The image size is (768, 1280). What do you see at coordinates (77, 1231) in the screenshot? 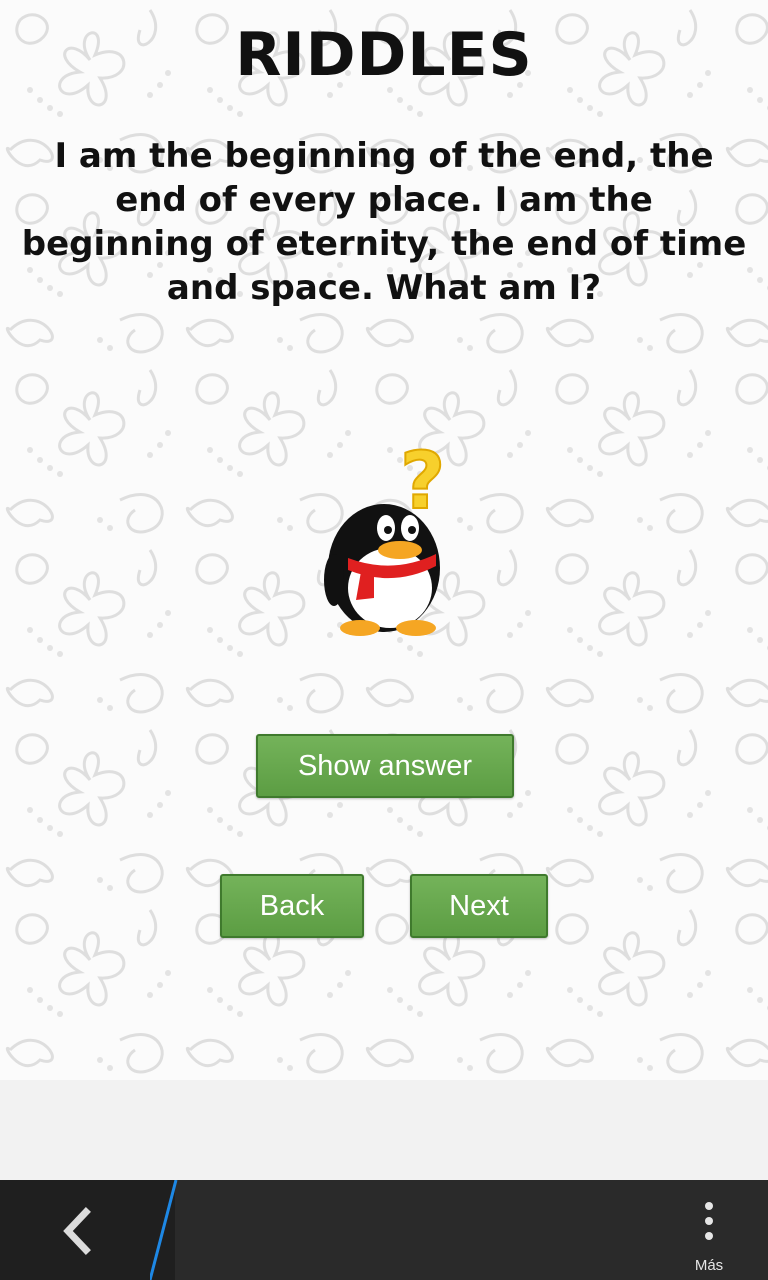
I see `chevron-left-icon` at bounding box center [77, 1231].